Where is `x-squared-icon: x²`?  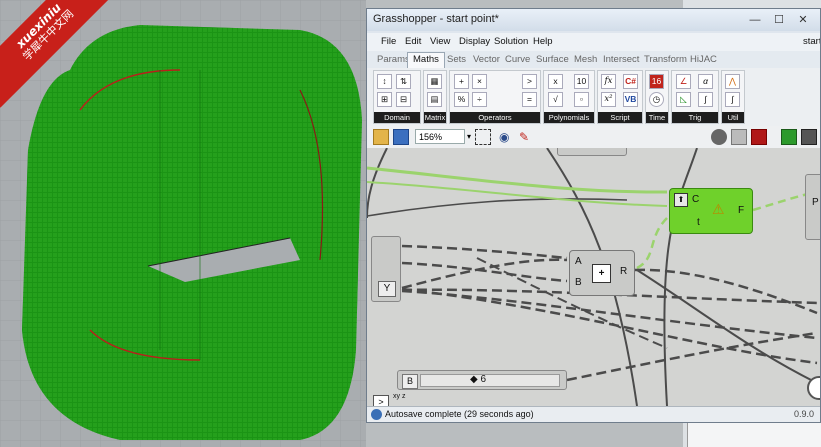
x-squared-icon: x² is located at coordinates (608, 99).